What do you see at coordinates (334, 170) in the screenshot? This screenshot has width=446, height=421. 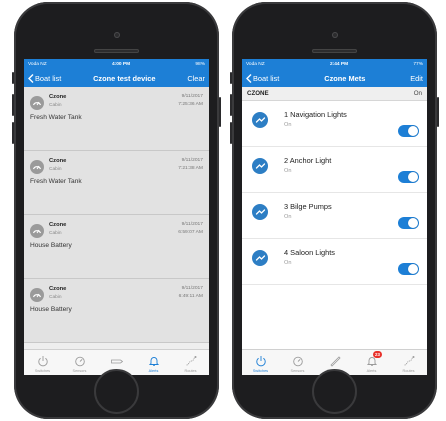 I see `switch-item: 2 Anchor Light On` at bounding box center [334, 170].